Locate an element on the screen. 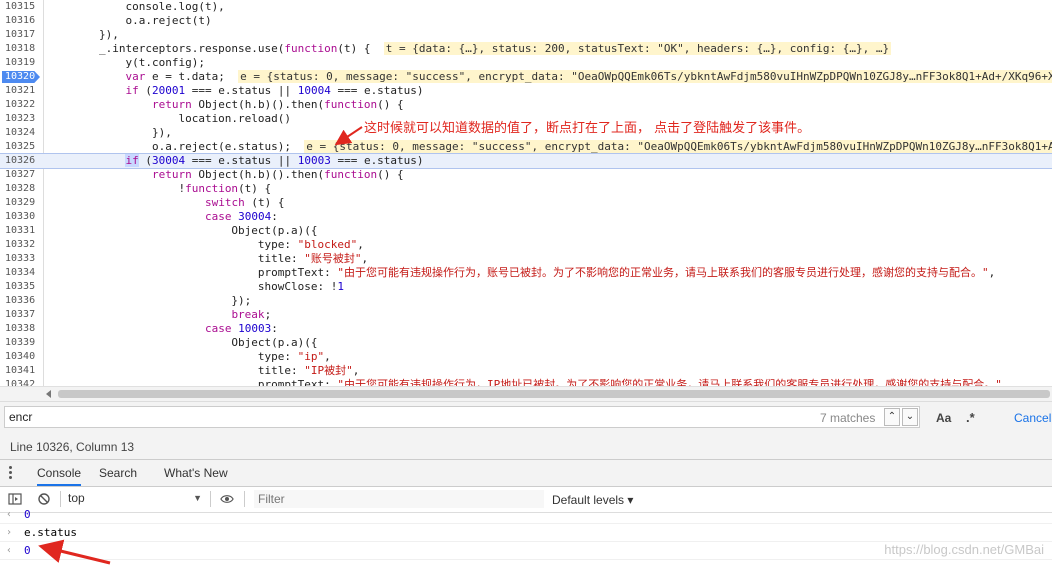 The width and height of the screenshot is (1052, 569). code-line: 10335 showClose: !1 is located at coordinates (526, 287).